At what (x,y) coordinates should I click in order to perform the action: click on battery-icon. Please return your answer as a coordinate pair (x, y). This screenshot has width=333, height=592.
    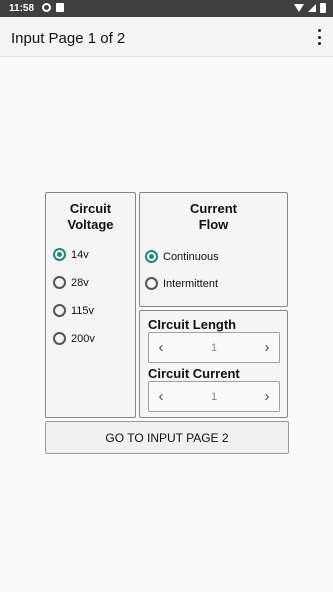
    Looking at the image, I should click on (323, 8).